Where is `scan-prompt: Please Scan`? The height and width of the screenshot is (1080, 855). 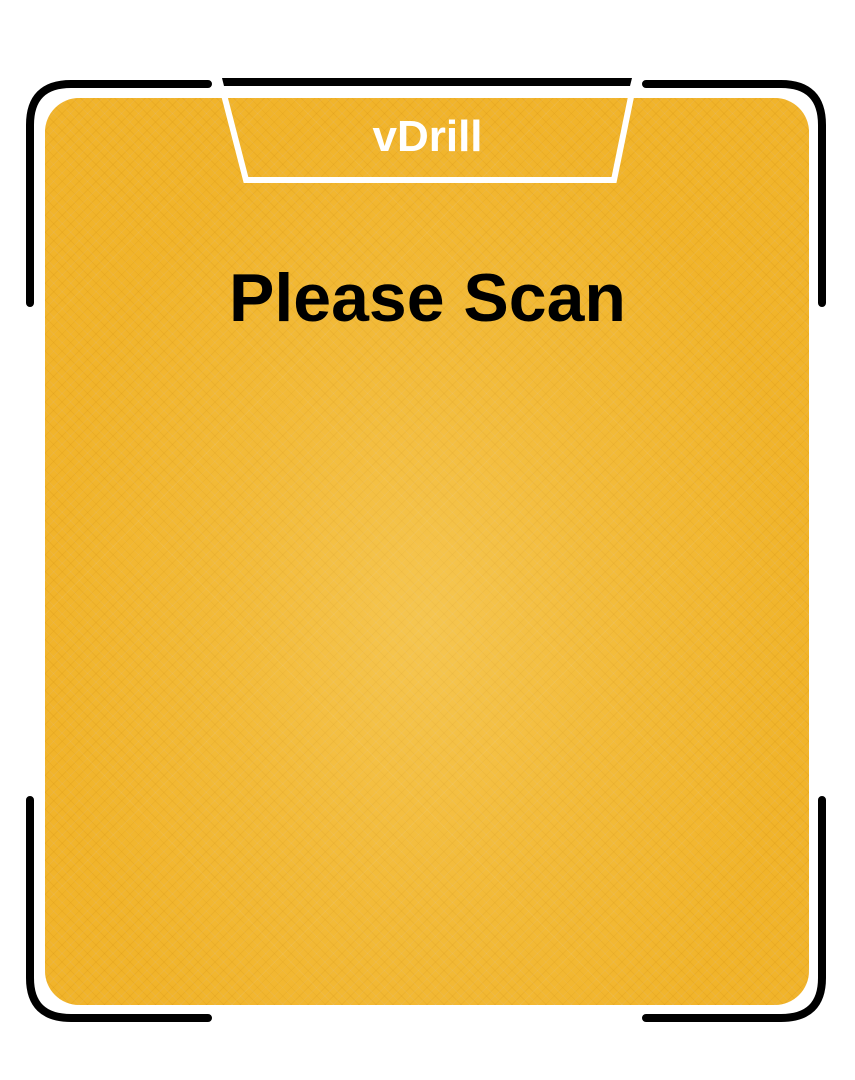 scan-prompt: Please Scan is located at coordinates (427, 298).